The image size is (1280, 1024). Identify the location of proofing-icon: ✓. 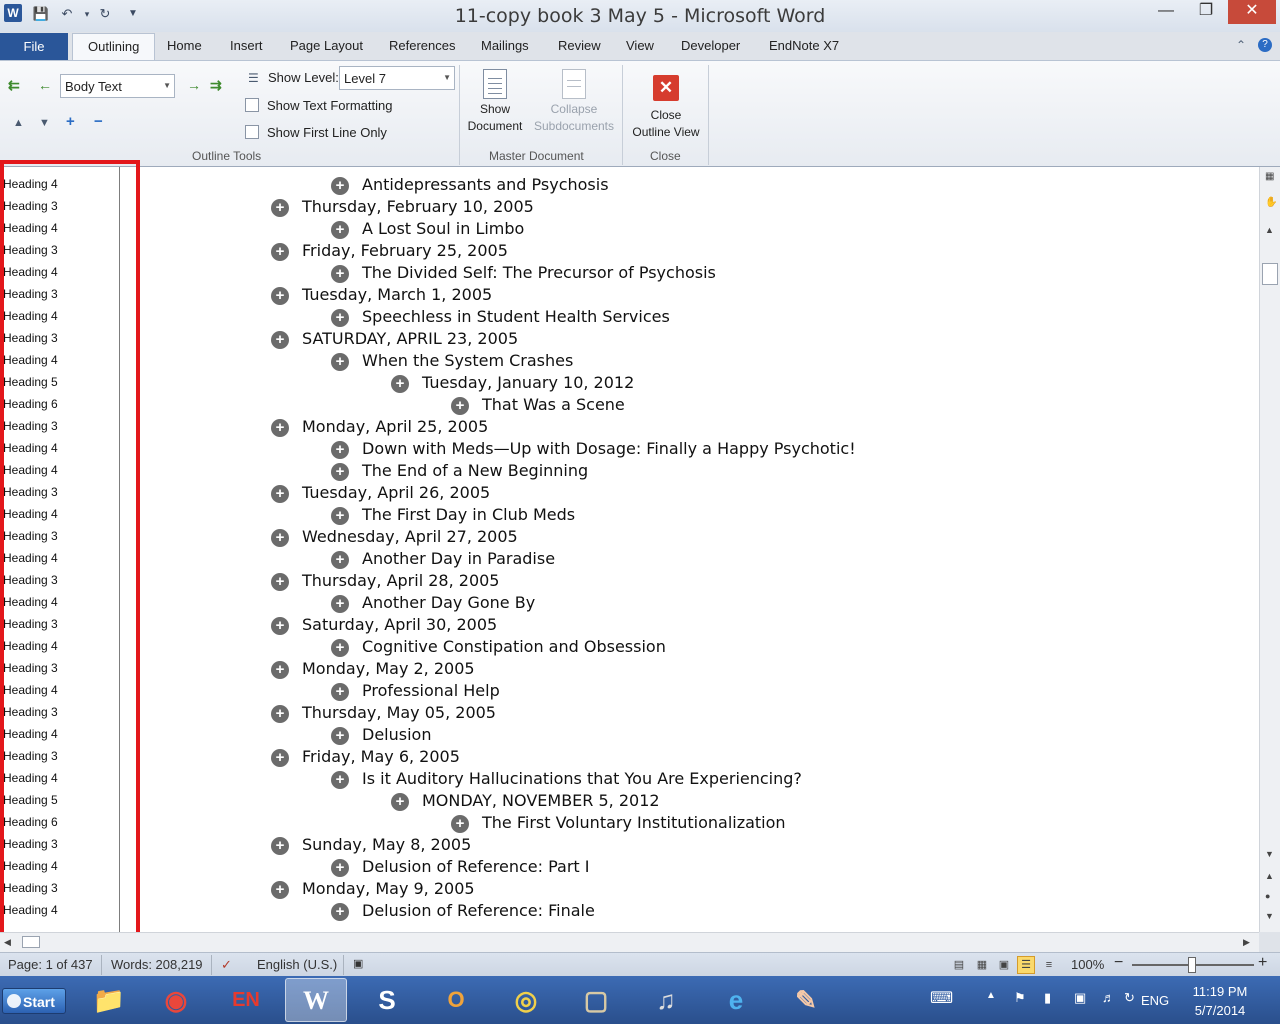
(226, 965).